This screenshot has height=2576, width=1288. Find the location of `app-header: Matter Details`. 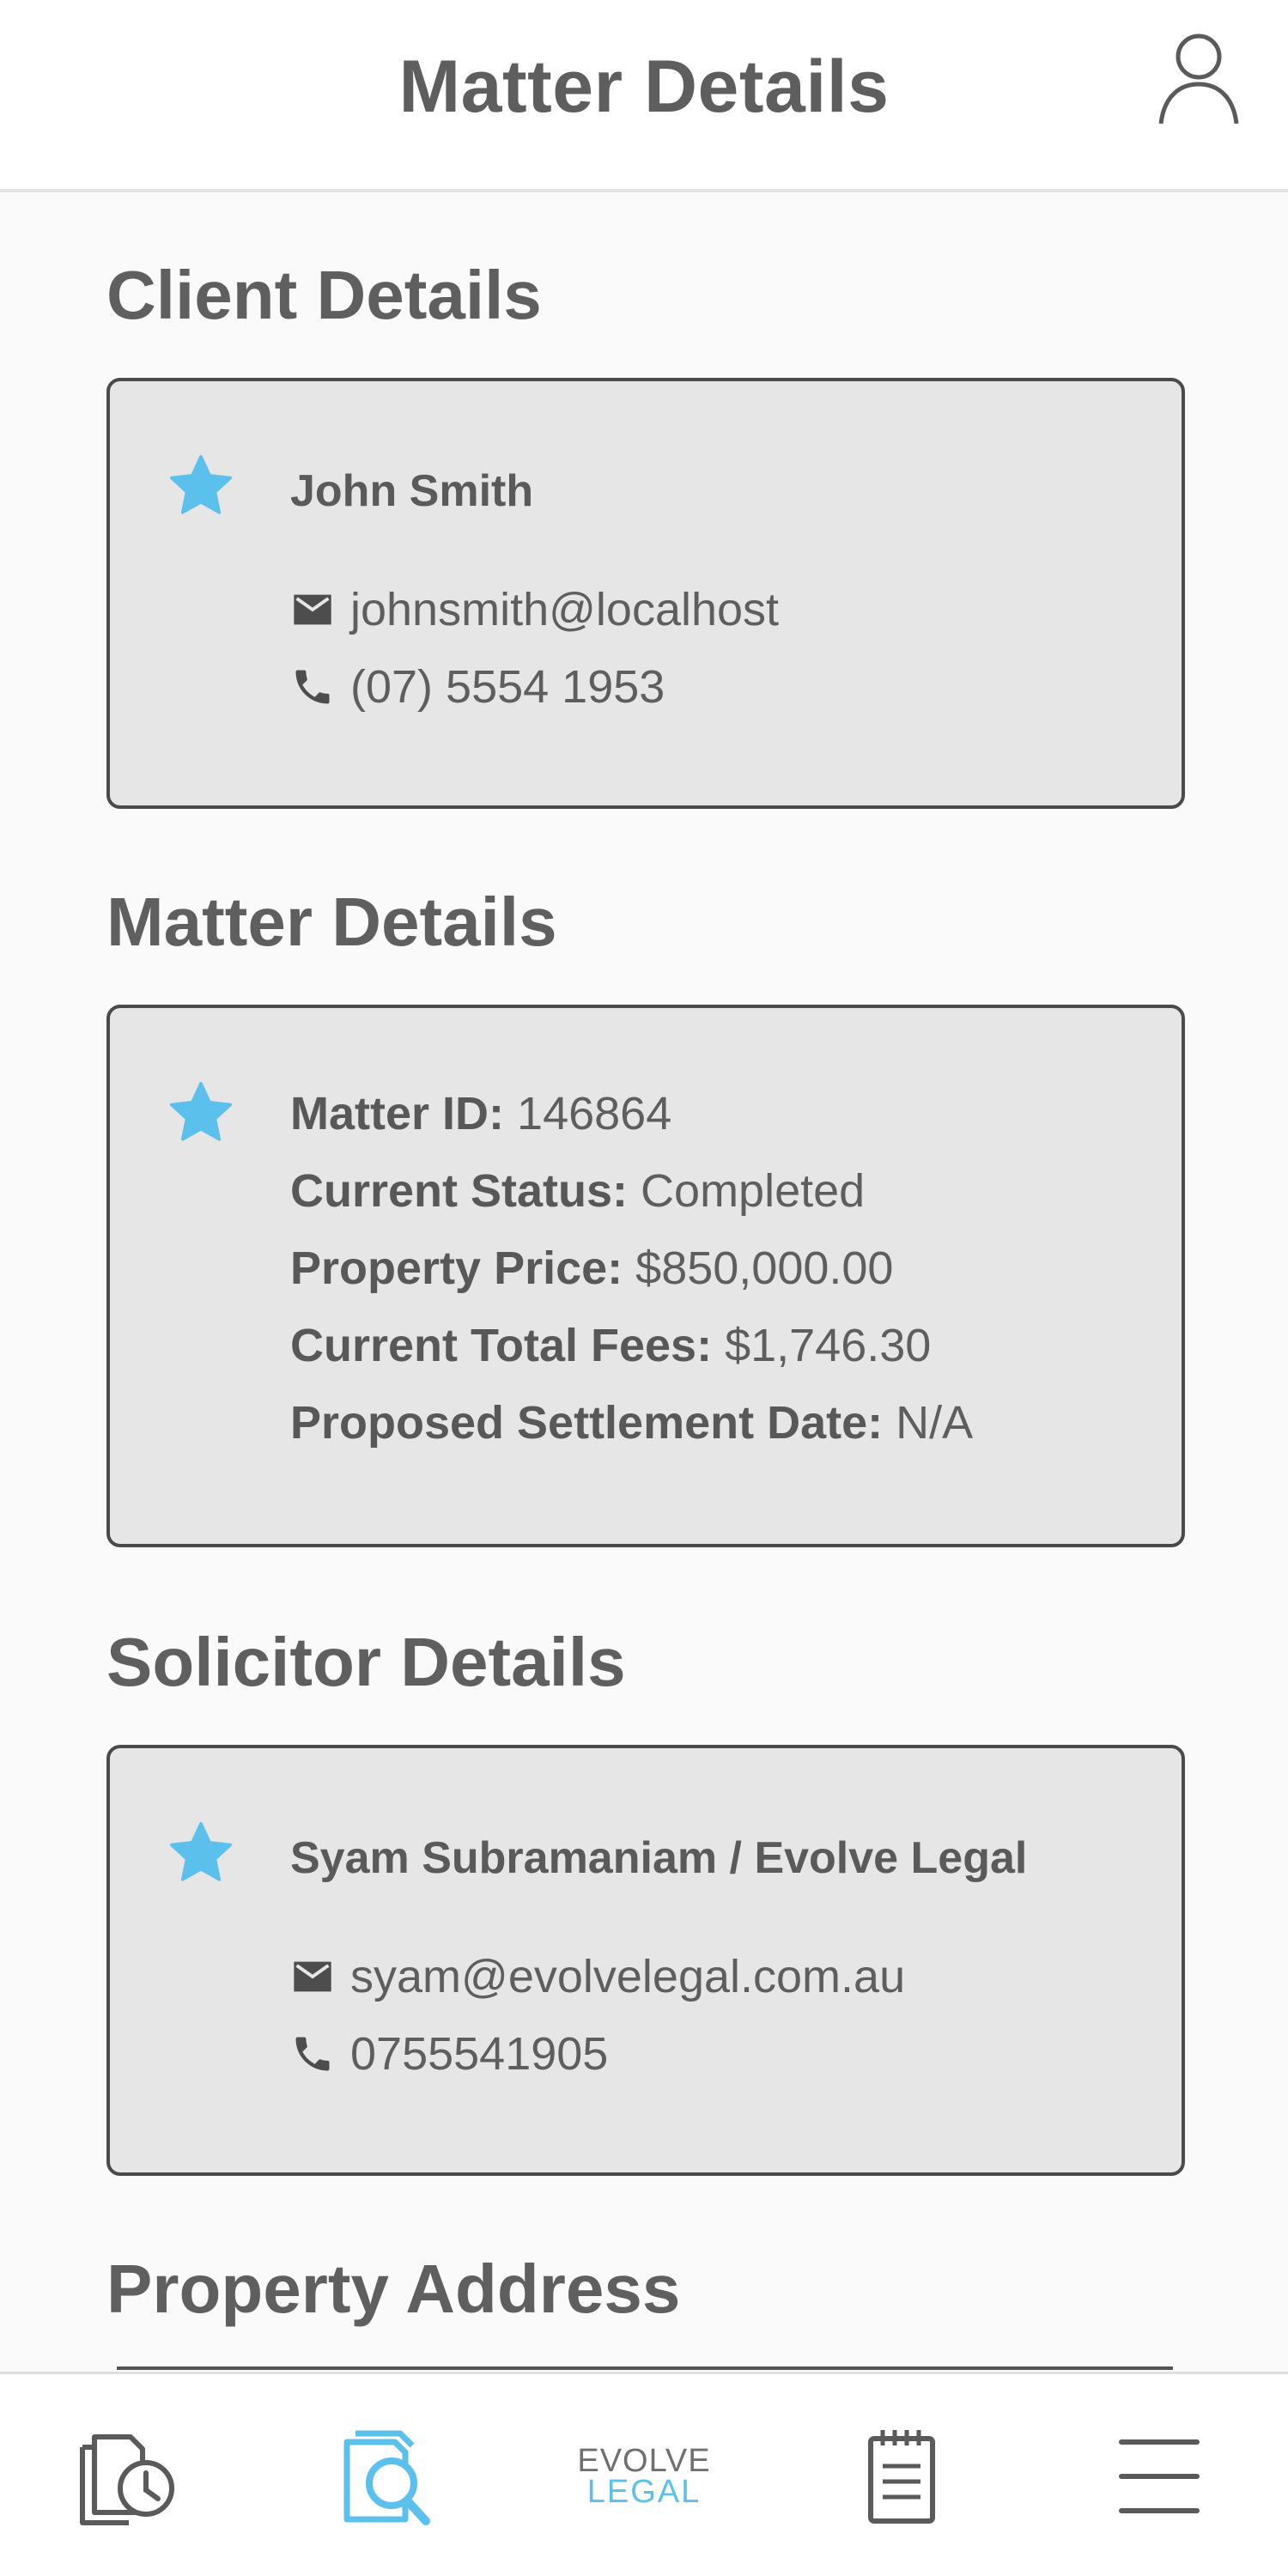

app-header: Matter Details is located at coordinates (644, 96).